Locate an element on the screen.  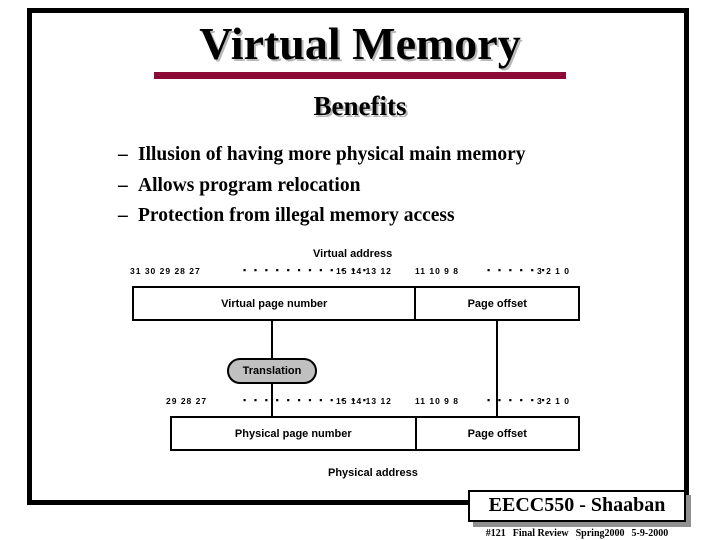
physical-address-caption: Physical address is located at coordinates (373, 473).